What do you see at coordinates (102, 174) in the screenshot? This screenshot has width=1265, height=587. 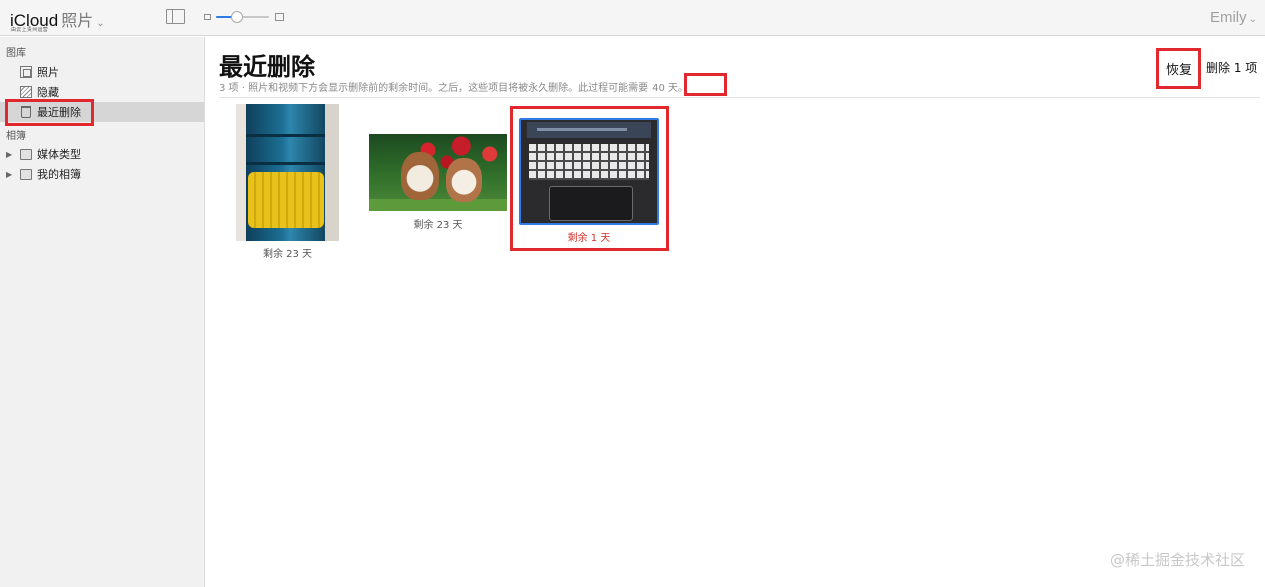 I see `sidebar-item-my-albums: ▶ 我的相簿` at bounding box center [102, 174].